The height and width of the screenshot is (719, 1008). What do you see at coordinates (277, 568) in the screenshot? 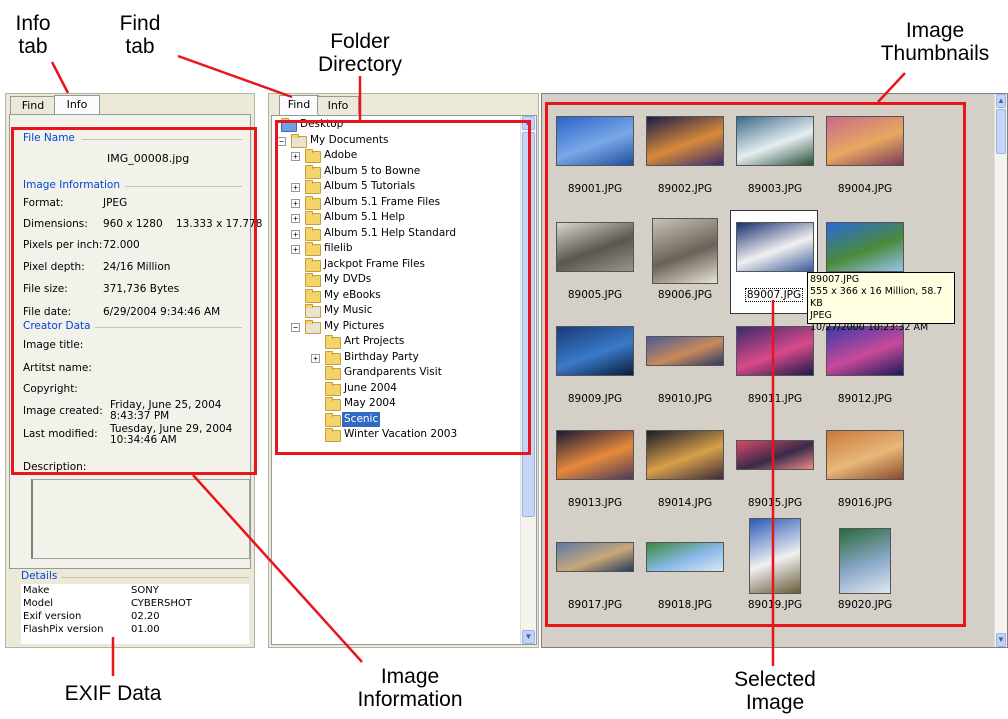
I see `callout-line-image-information` at bounding box center [277, 568].